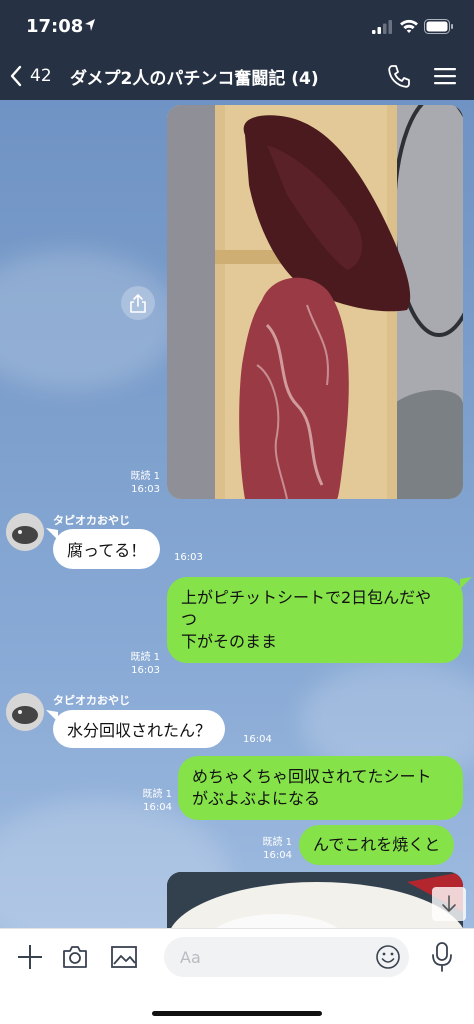  I want to click on message-line: めちゃくちゃ回収されてたシート, so click(312, 776).